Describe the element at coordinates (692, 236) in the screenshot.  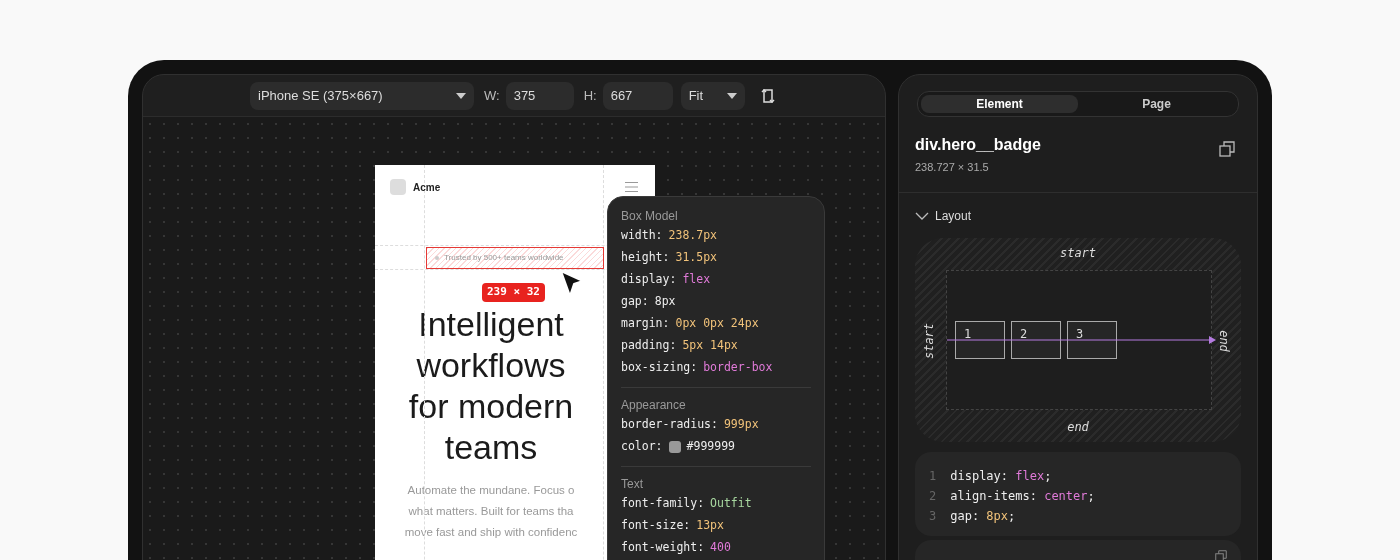
I see `property-value: 238.7px` at that location.